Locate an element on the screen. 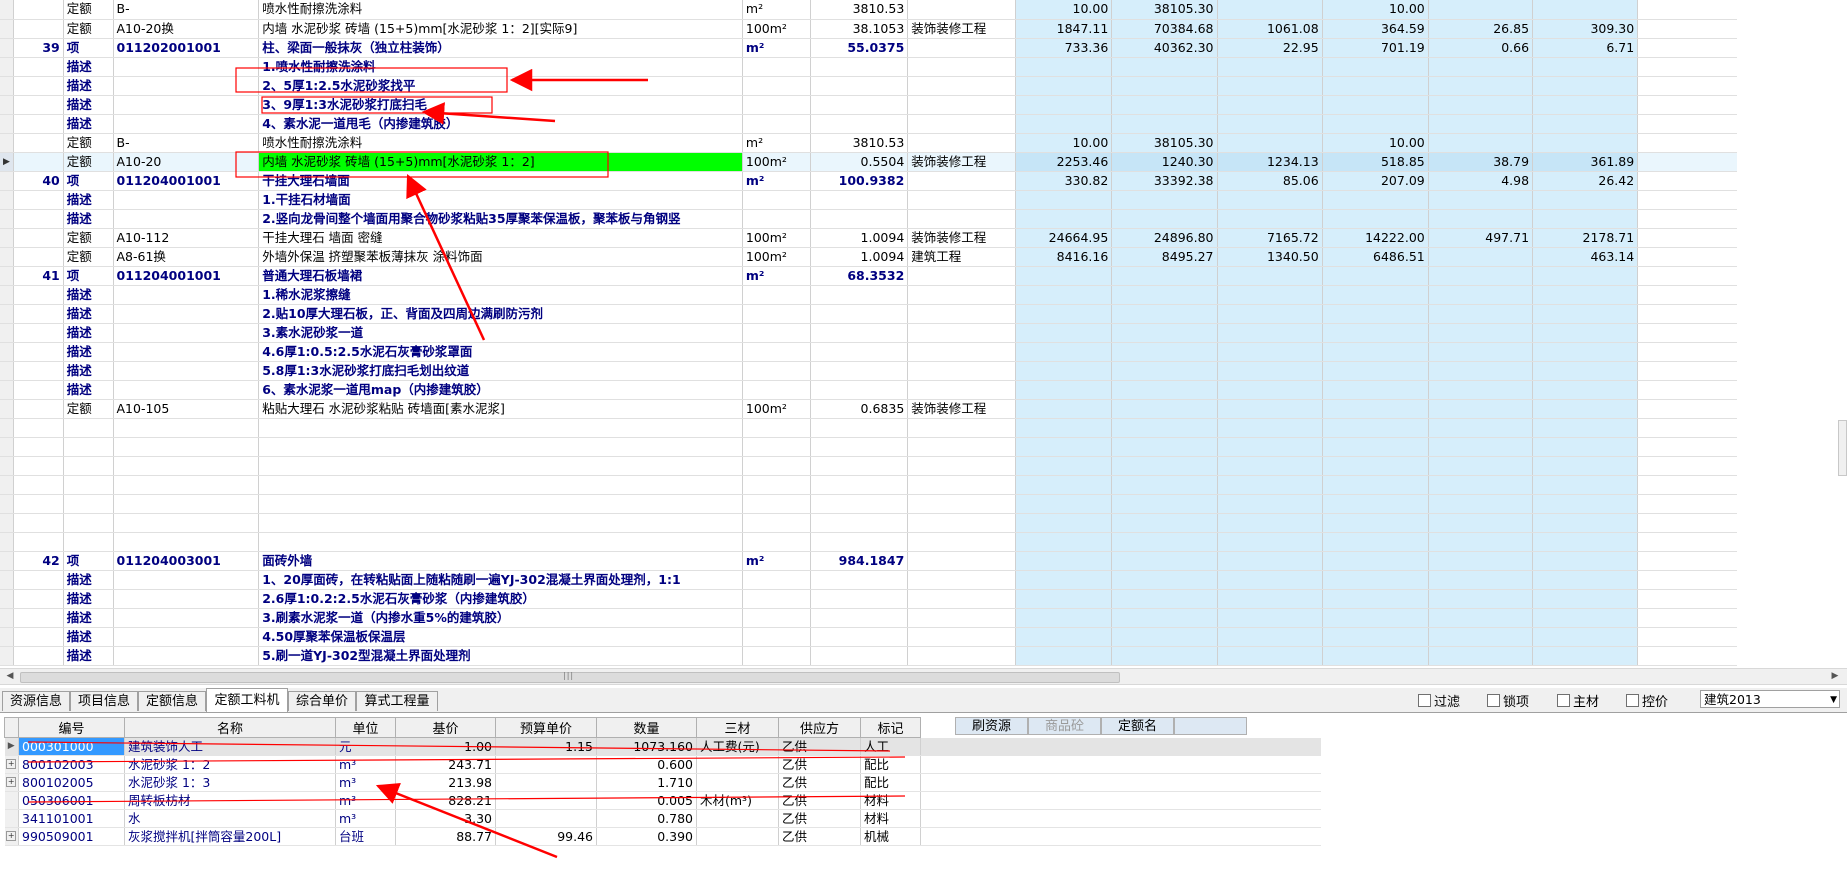 This screenshot has width=1847, height=887. row-name: 3.素水泥砂浆一道 is located at coordinates (500, 333).